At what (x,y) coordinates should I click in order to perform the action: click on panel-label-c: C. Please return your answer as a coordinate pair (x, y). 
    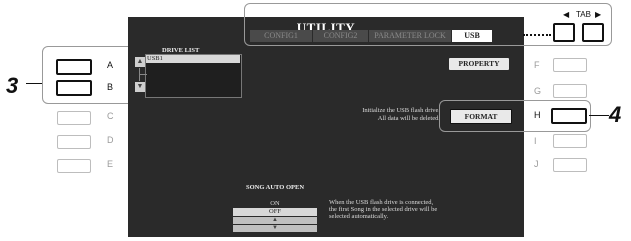
    Looking at the image, I should click on (110, 116).